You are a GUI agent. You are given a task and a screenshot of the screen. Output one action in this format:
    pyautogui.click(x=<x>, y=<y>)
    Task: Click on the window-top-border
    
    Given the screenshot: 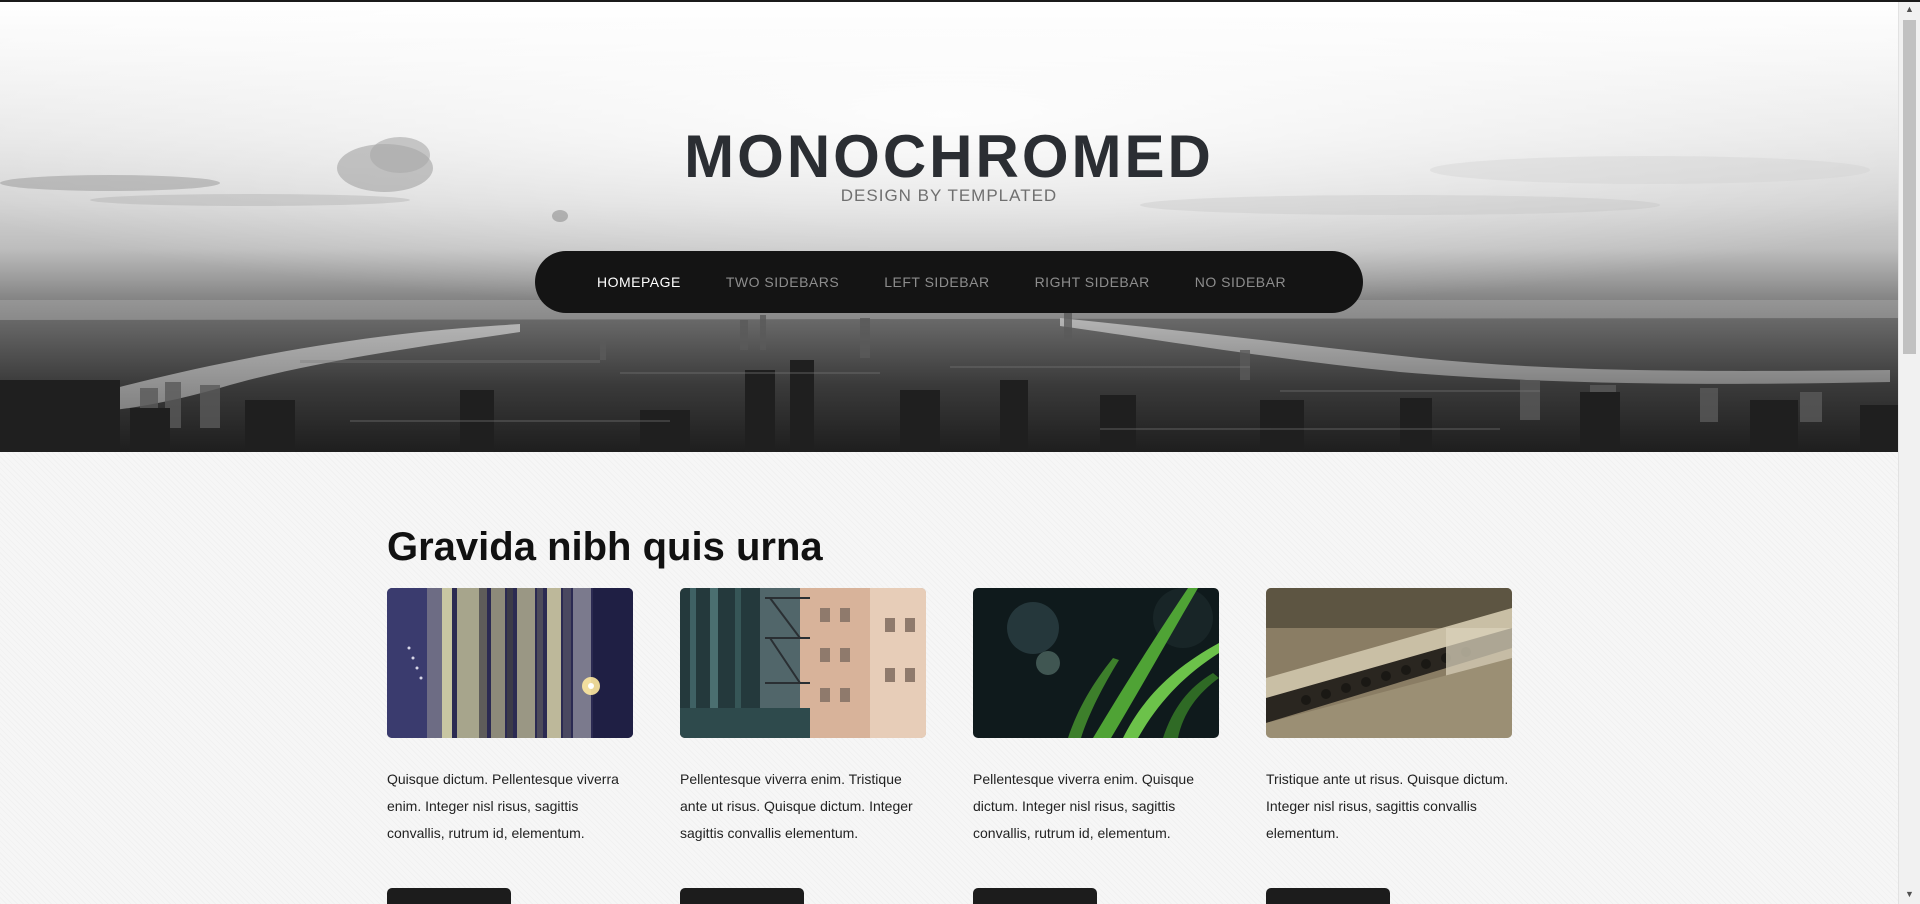 What is the action you would take?
    pyautogui.click(x=960, y=1)
    